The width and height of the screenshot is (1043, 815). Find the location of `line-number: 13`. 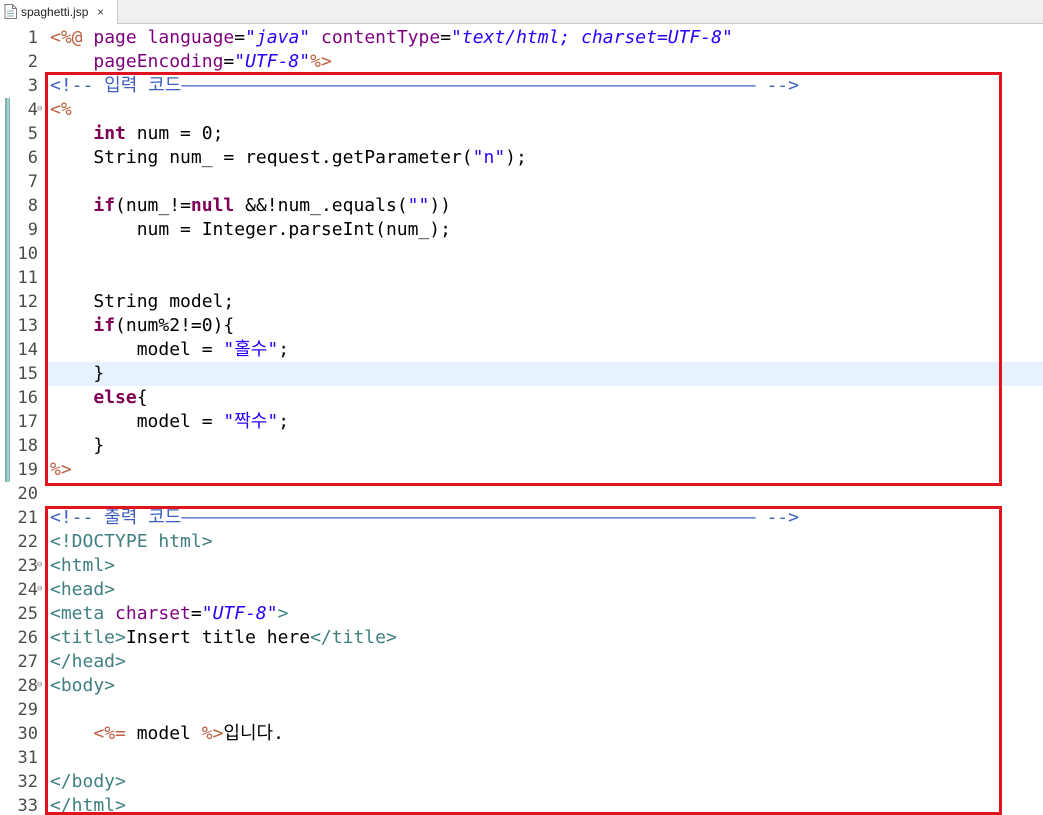

line-number: 13 is located at coordinates (27, 326).